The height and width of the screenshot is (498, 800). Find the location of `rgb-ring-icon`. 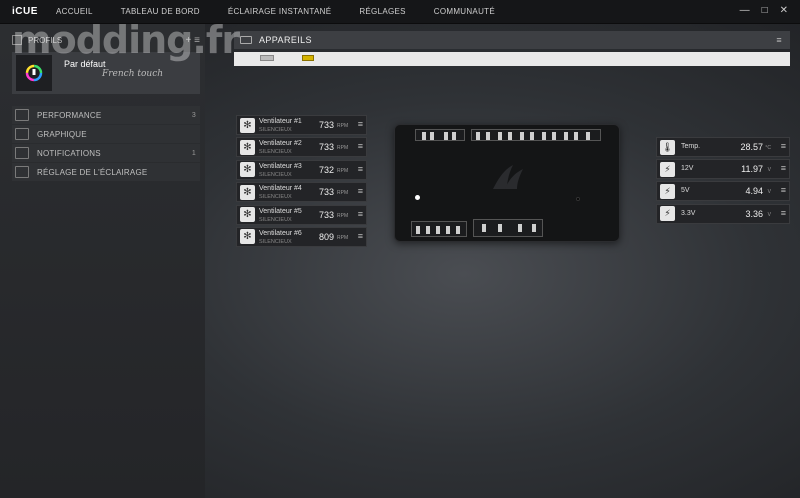

rgb-ring-icon is located at coordinates (34, 73).